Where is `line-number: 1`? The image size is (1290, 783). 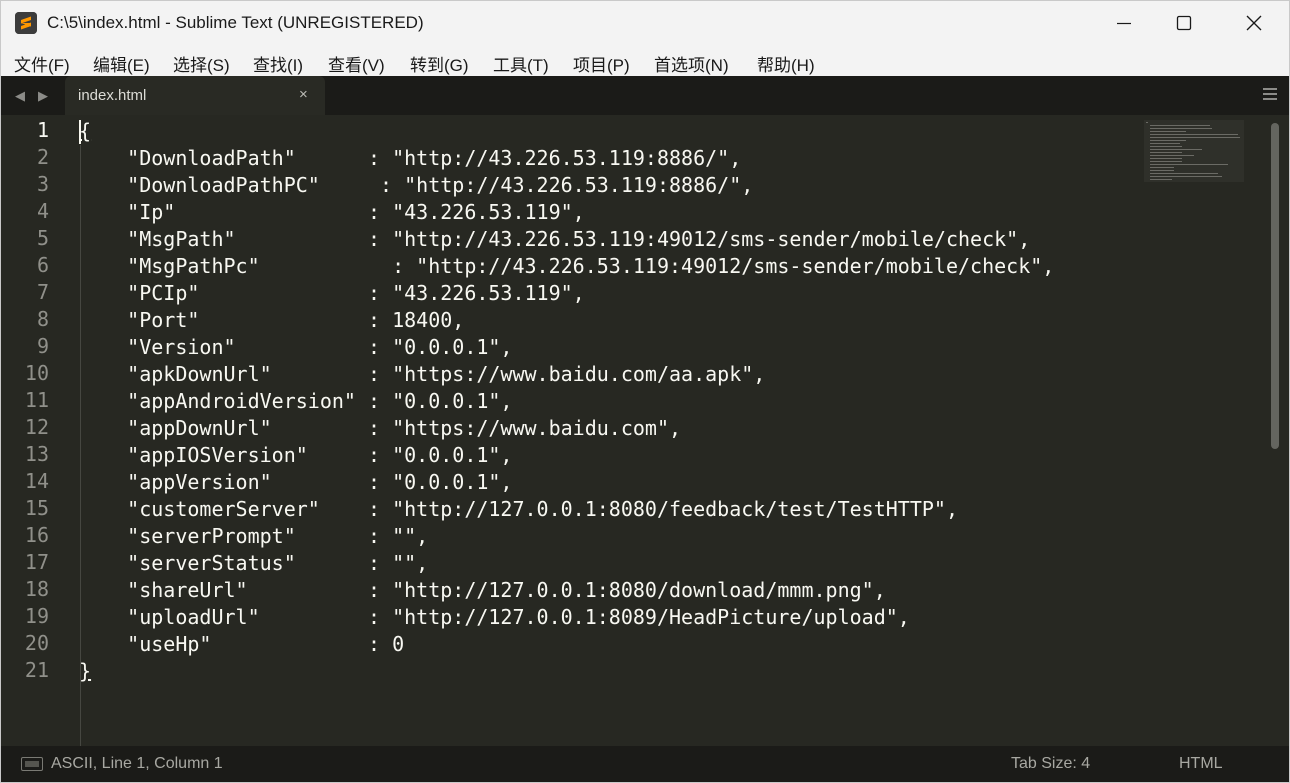
line-number: 1 is located at coordinates (42, 130).